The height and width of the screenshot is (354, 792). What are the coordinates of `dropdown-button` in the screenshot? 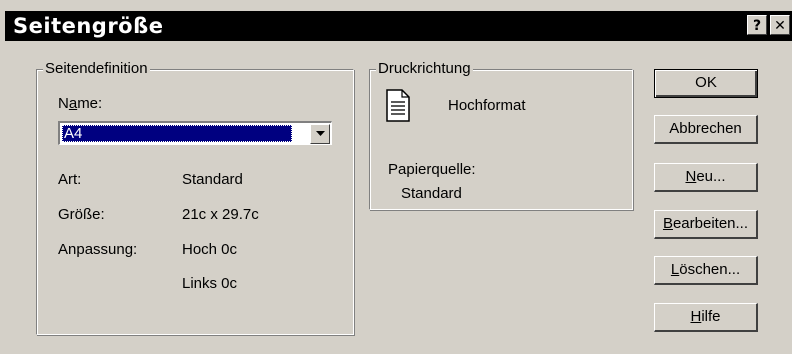 It's located at (320, 134).